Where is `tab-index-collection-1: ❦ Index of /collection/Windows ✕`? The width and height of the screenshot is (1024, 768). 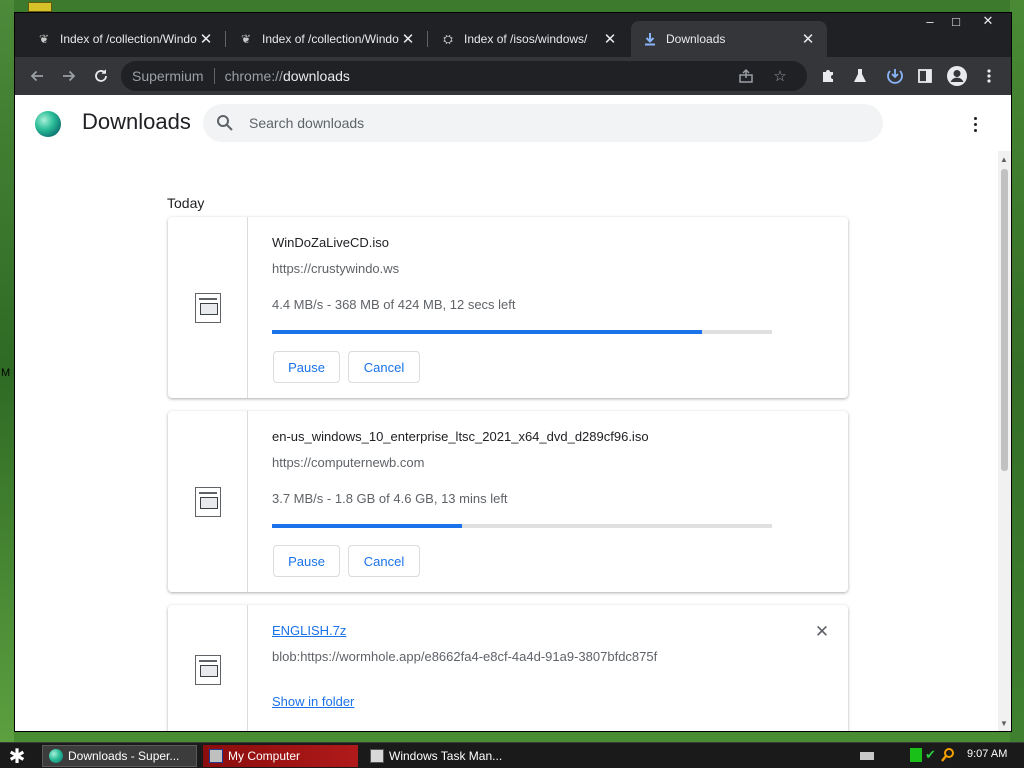
tab-index-collection-1: ❦ Index of /collection/Windows ✕ is located at coordinates (125, 39).